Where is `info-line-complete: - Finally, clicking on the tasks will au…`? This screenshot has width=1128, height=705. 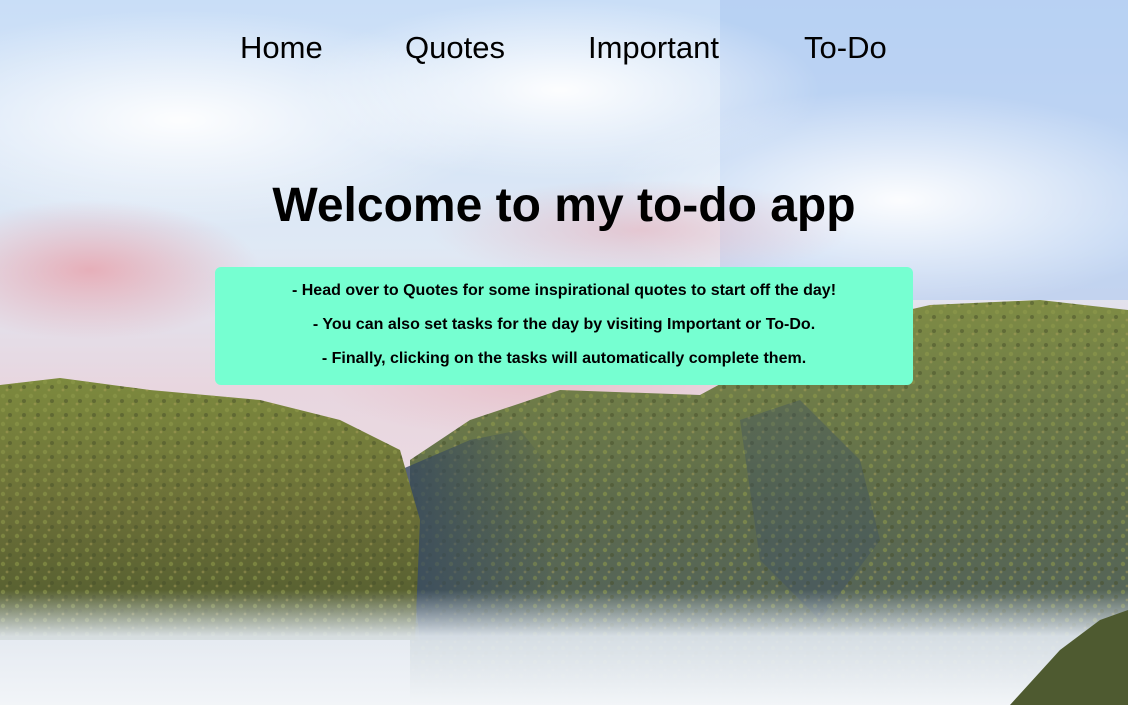 info-line-complete: - Finally, clicking on the tasks will au… is located at coordinates (564, 358).